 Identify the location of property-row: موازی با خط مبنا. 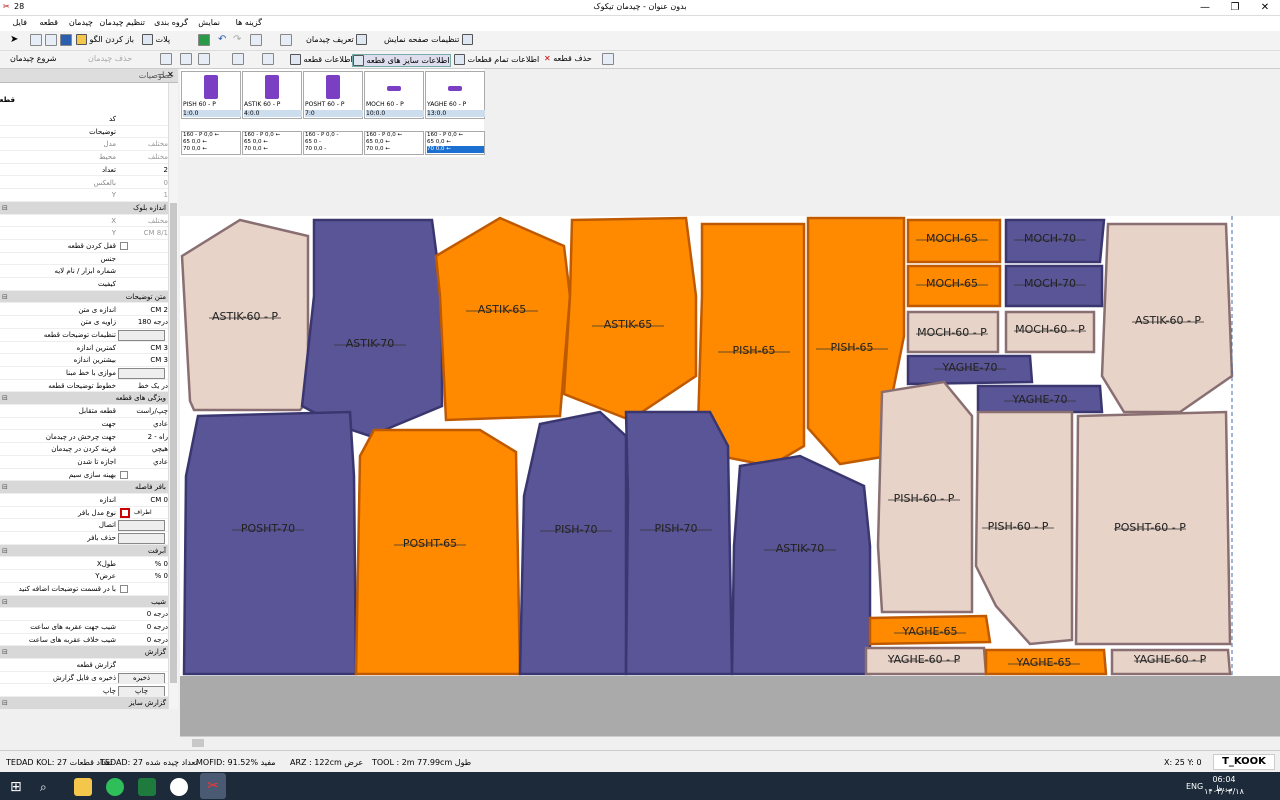
(84, 373).